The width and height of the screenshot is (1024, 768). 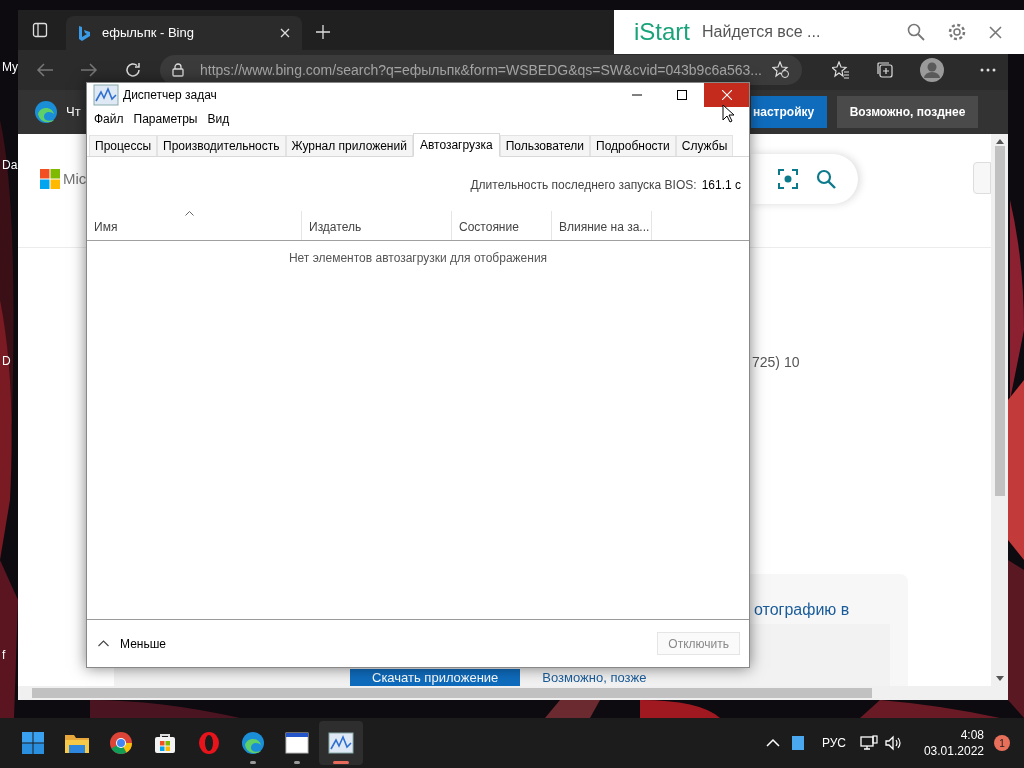 What do you see at coordinates (103, 643) in the screenshot?
I see `chevron-up-icon` at bounding box center [103, 643].